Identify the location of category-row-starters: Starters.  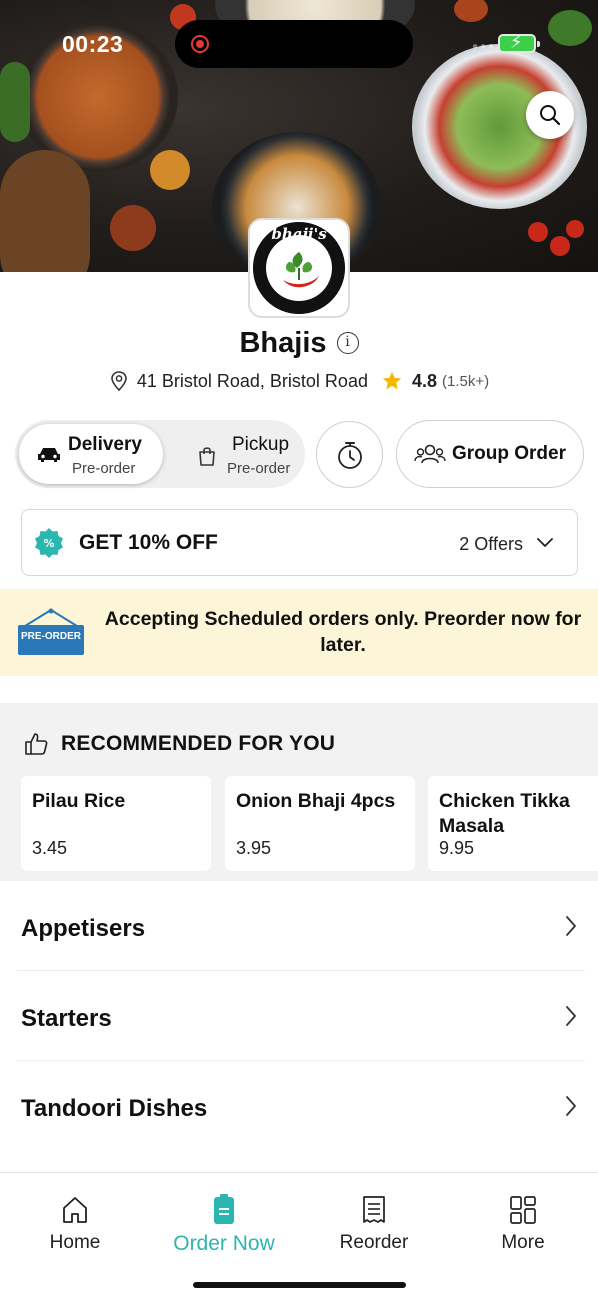
(301, 1016).